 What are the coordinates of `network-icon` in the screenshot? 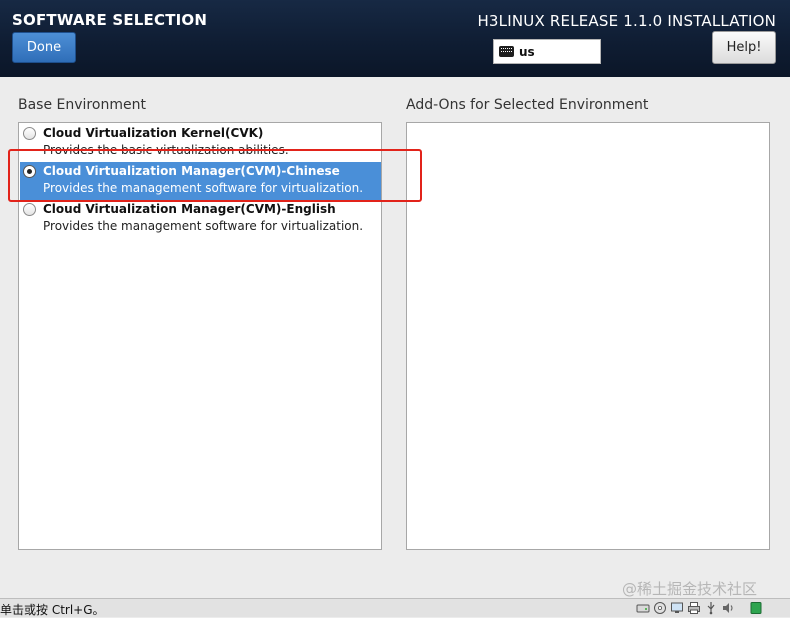 It's located at (677, 608).